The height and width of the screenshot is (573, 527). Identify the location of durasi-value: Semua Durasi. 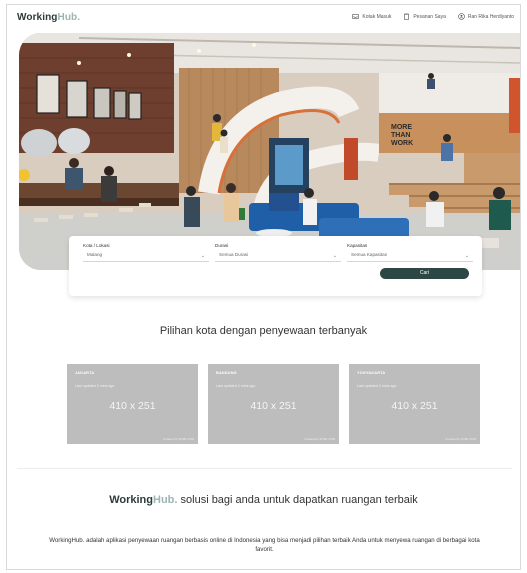
(234, 254).